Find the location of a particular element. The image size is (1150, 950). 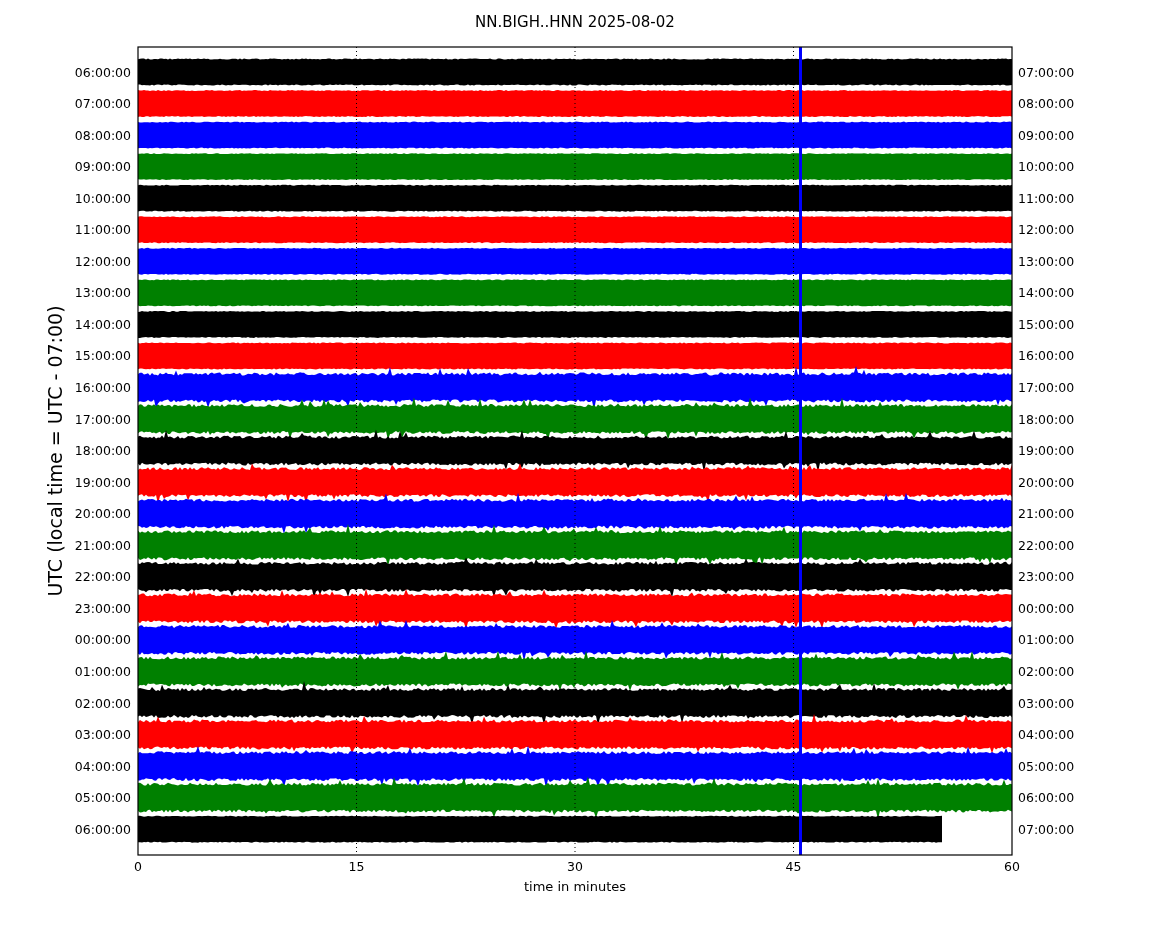

chart-title: NN.BIGH..HNN 2025-08-02 is located at coordinates (575, 22).